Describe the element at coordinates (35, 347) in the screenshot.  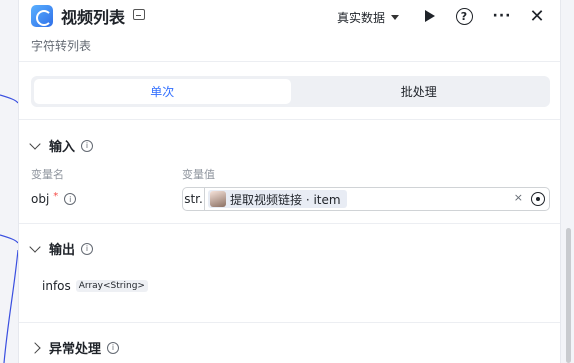
I see `chevron-right-icon` at that location.